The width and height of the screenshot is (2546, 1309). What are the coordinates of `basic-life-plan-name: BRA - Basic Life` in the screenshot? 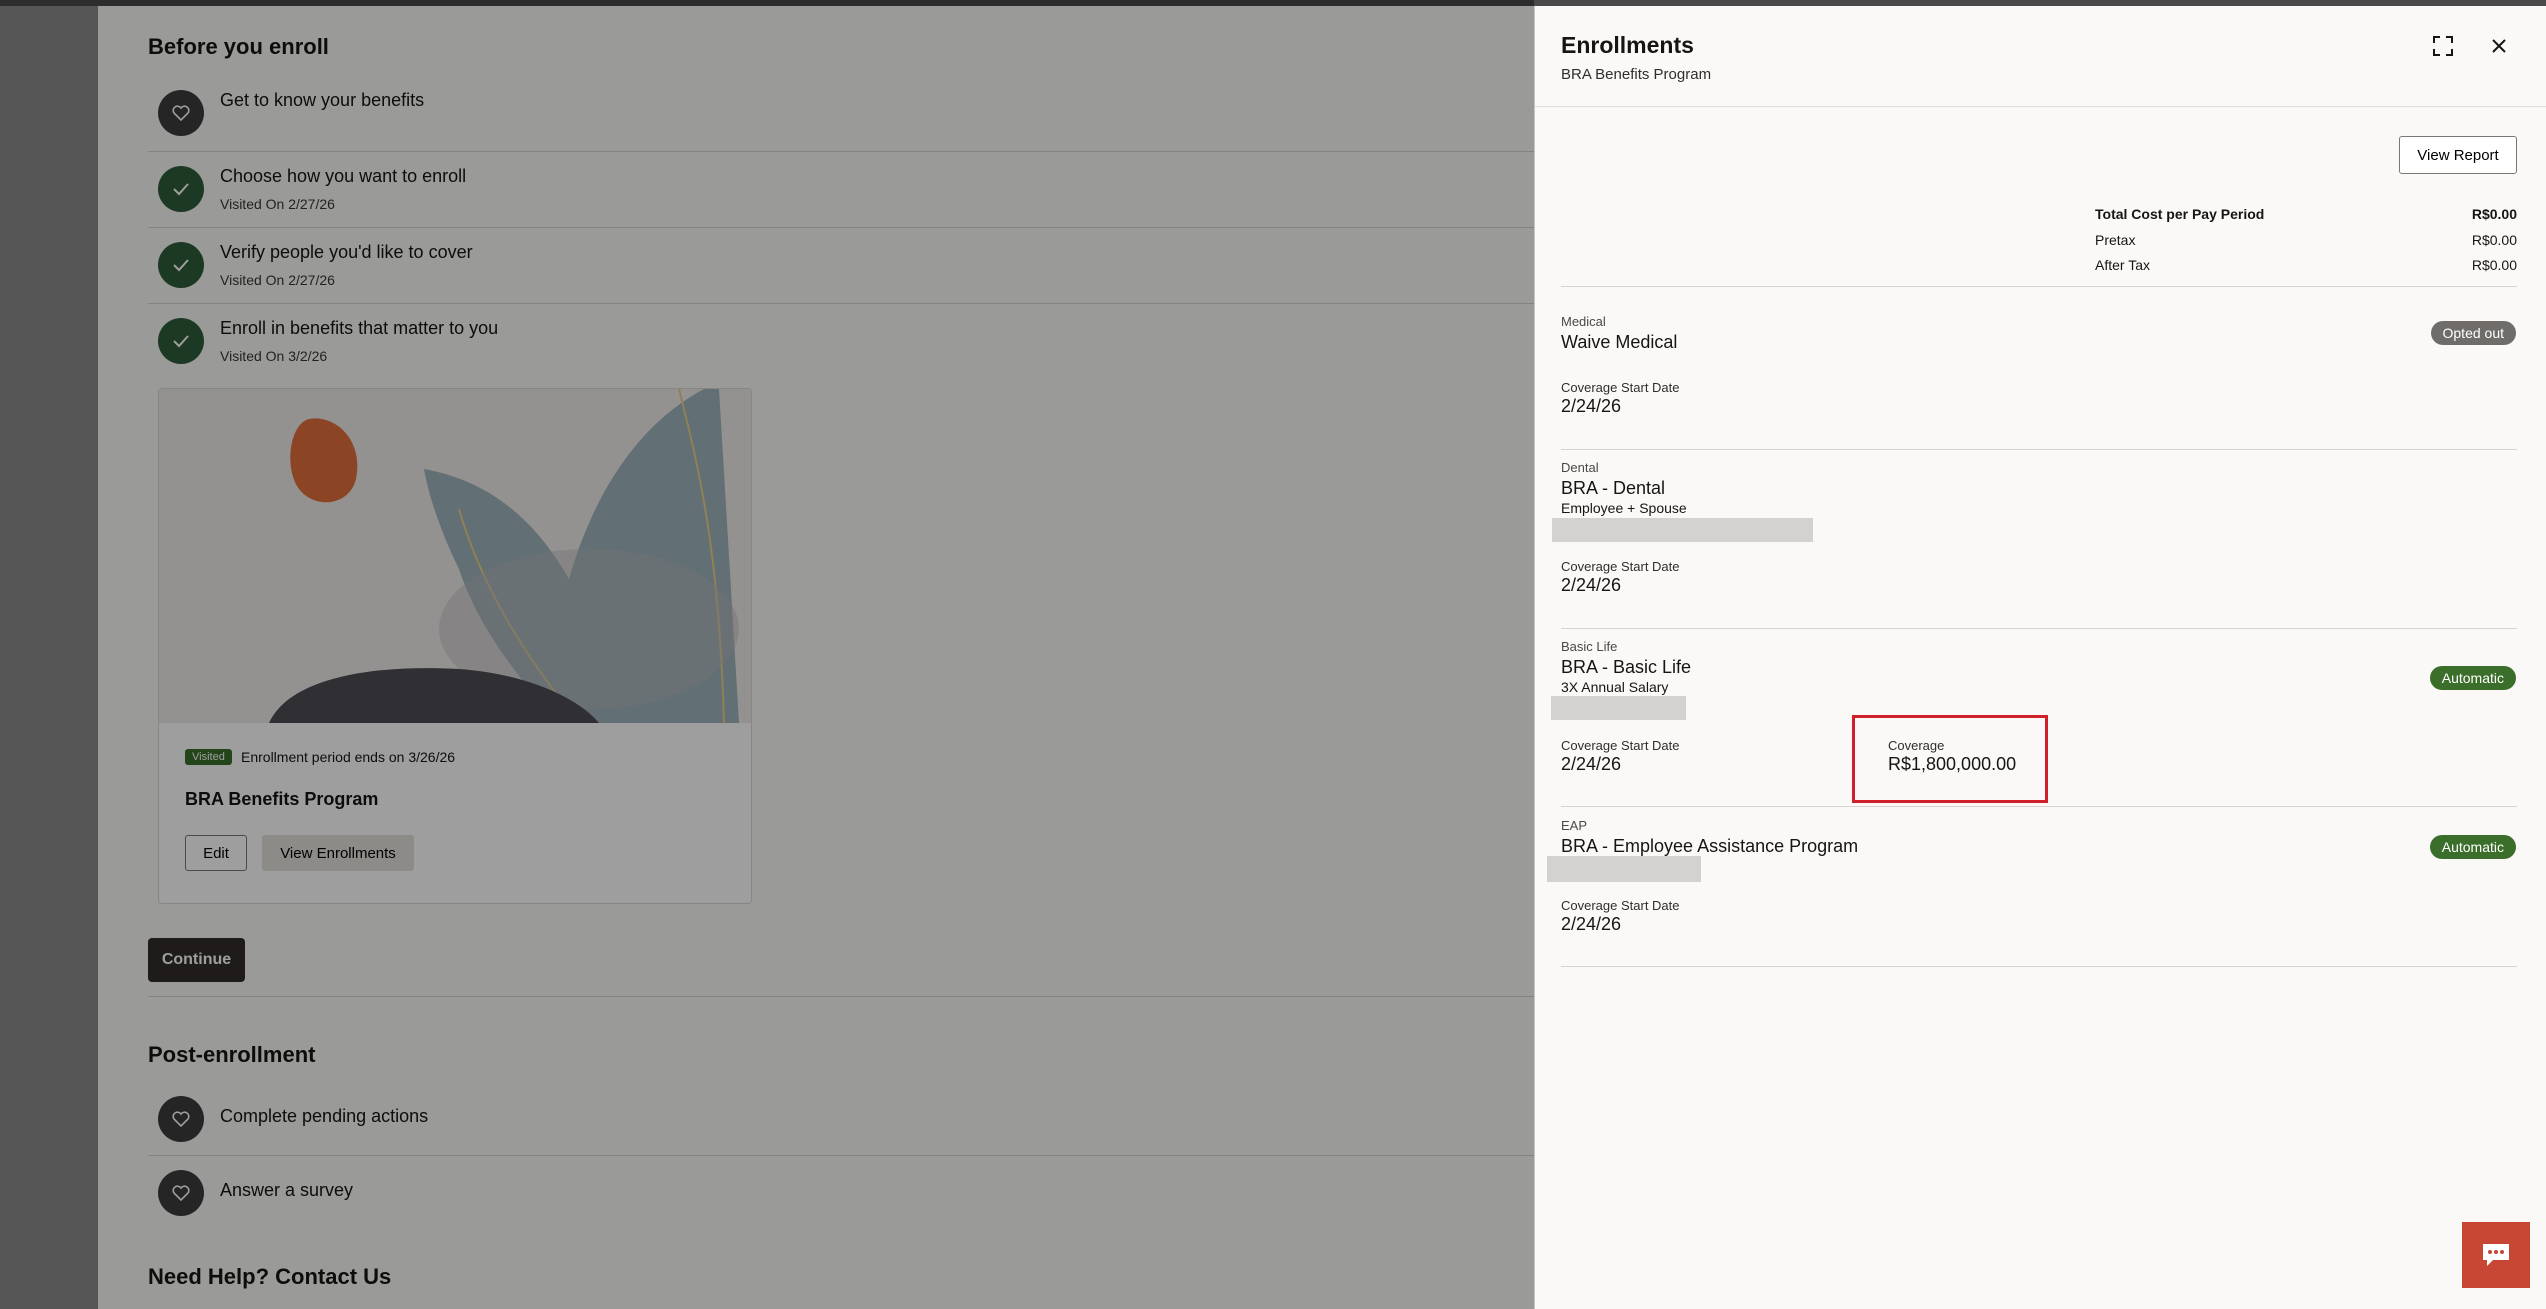 It's located at (1626, 667).